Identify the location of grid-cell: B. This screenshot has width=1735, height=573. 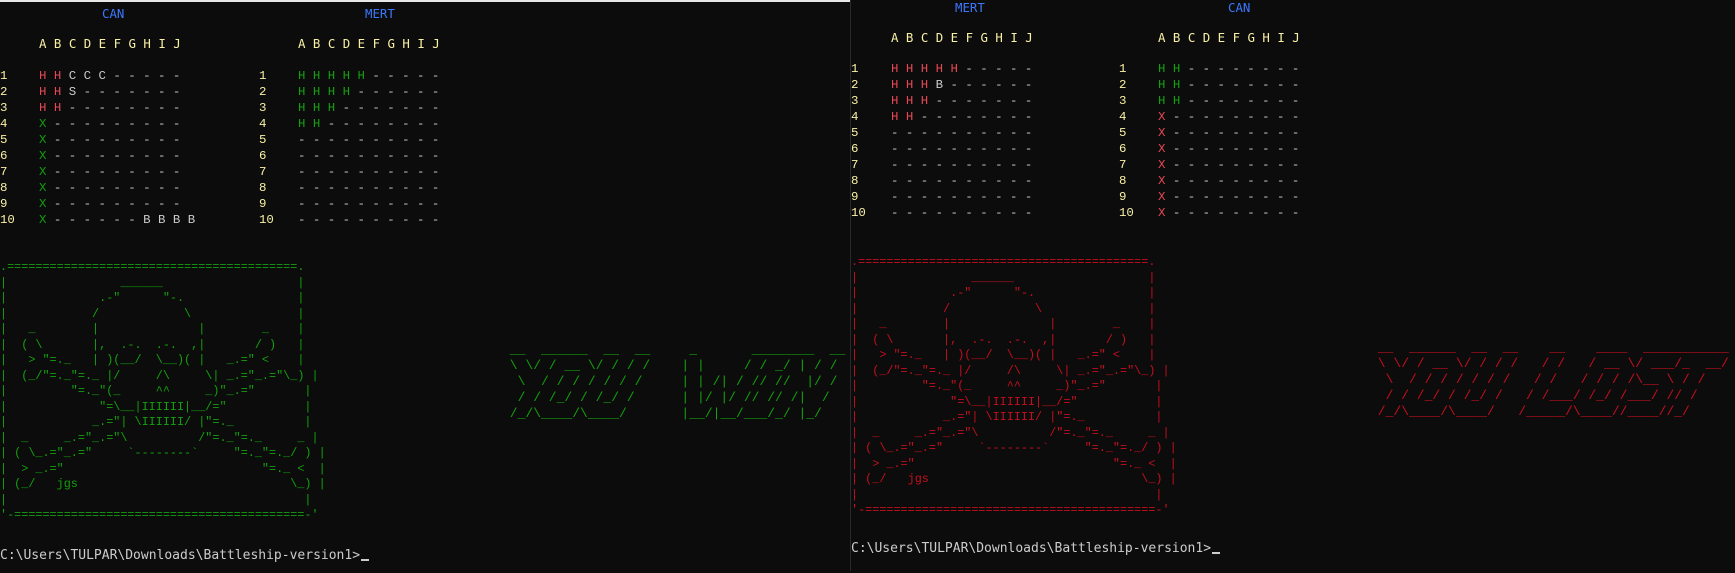
(150, 220).